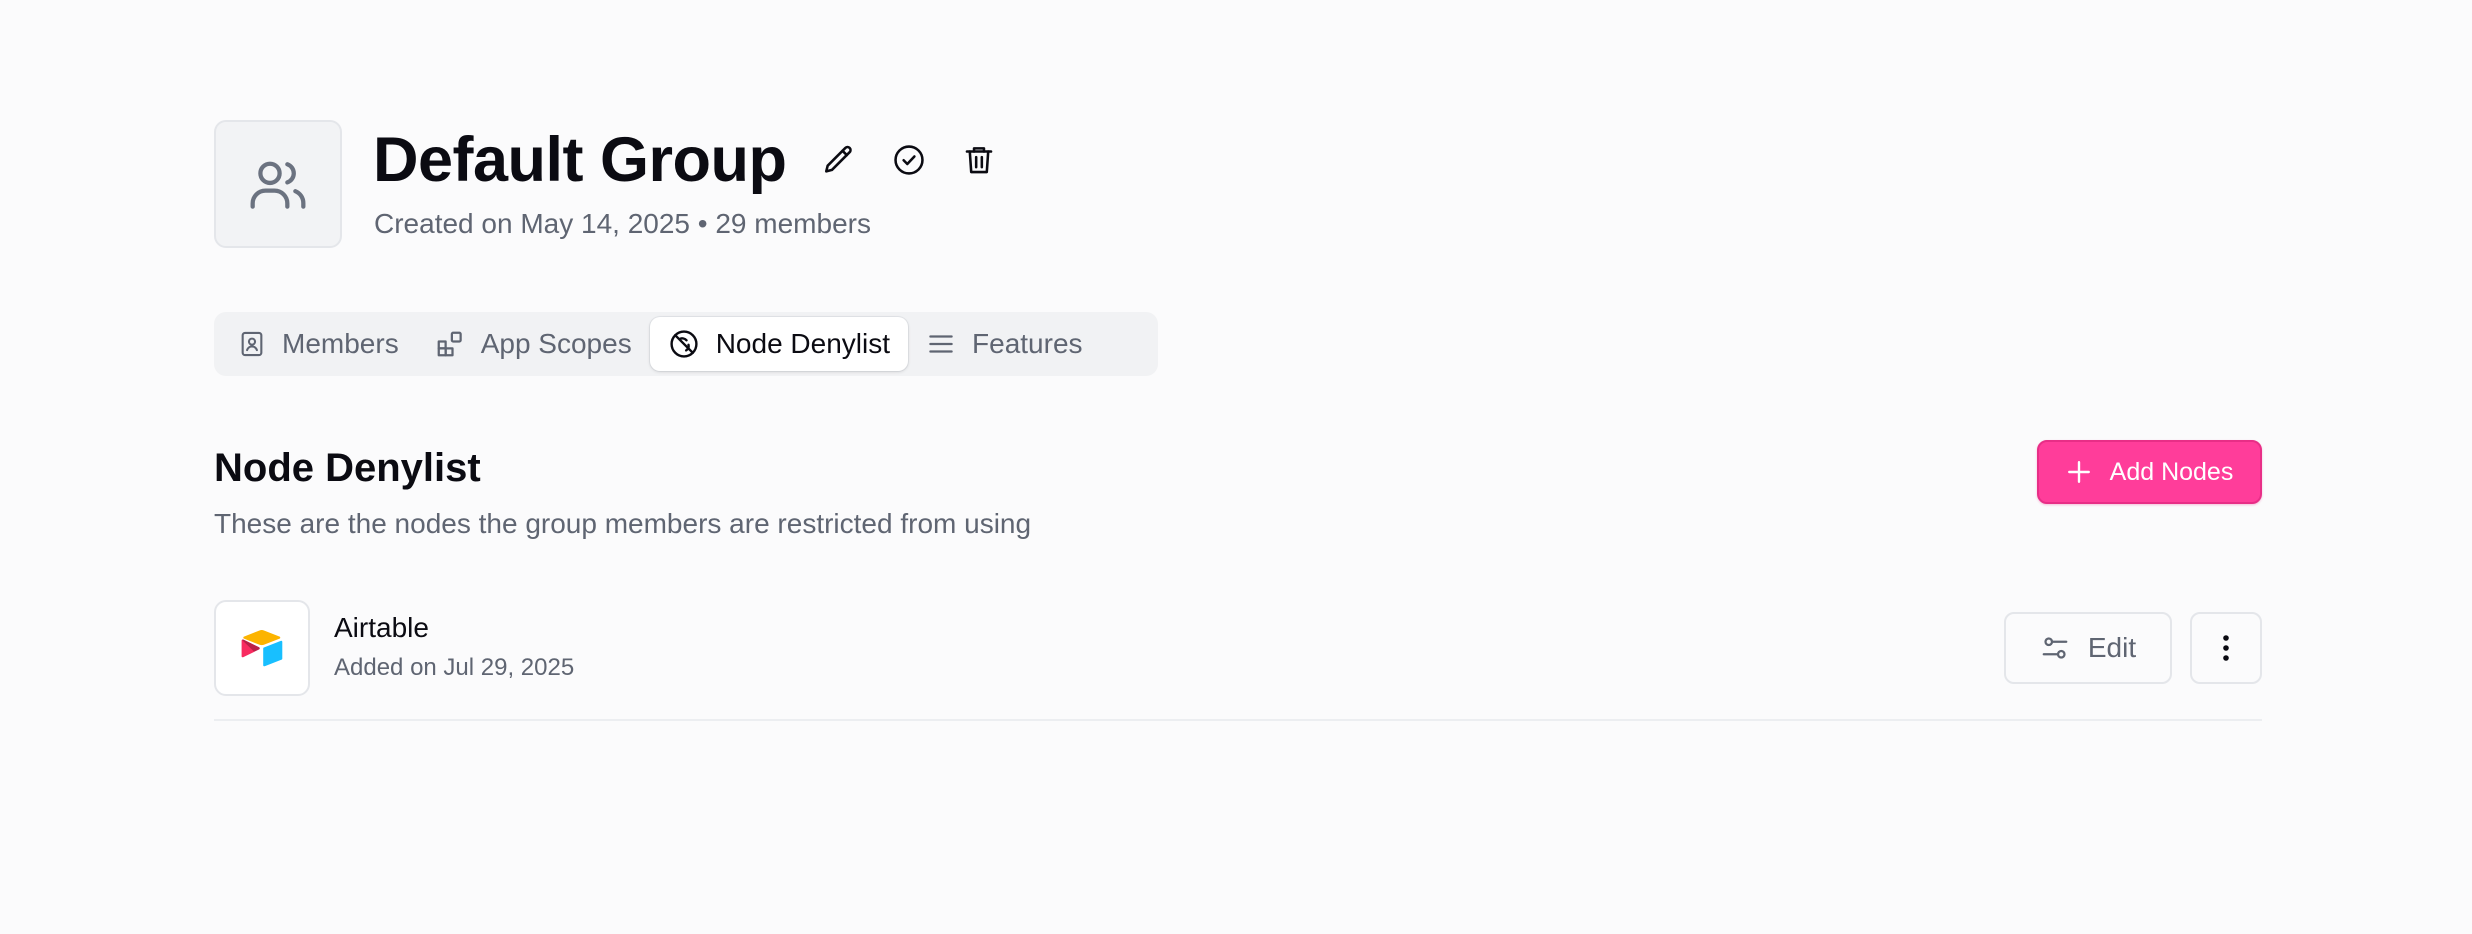 The image size is (2472, 934). What do you see at coordinates (2078, 472) in the screenshot?
I see `plus-icon` at bounding box center [2078, 472].